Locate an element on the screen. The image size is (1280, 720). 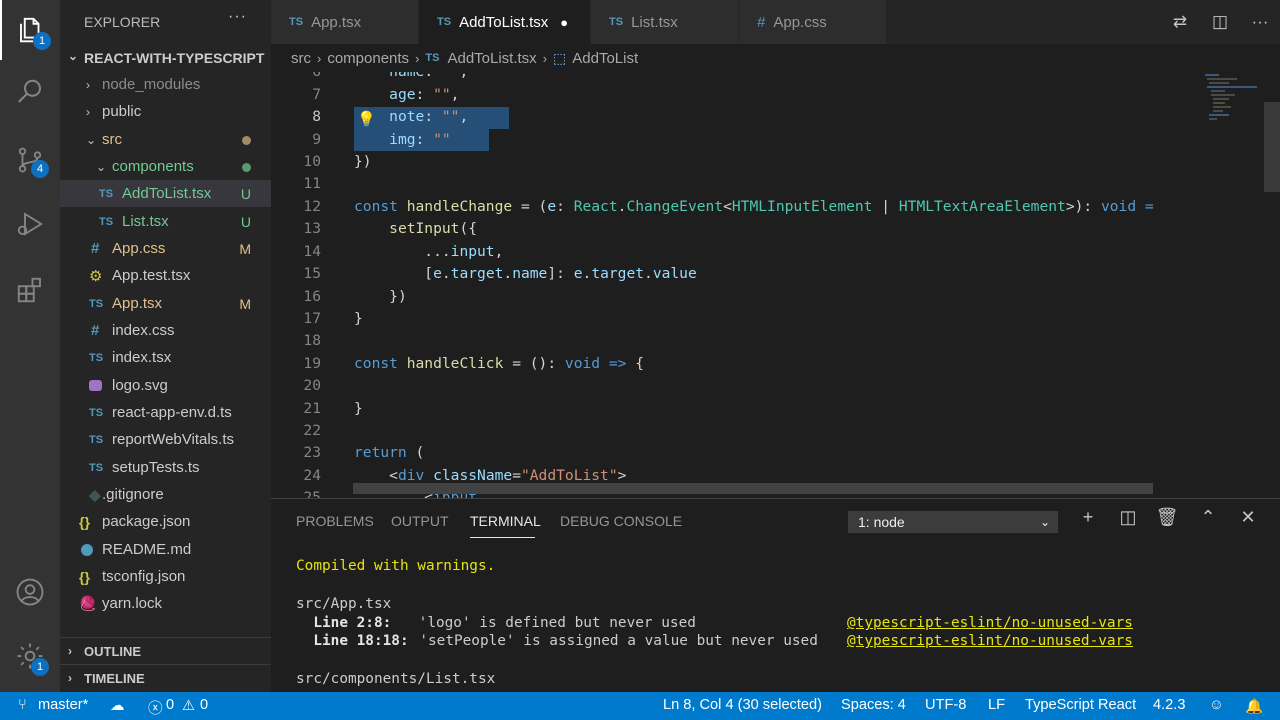
symbol-box-icon: ⬚ is located at coordinates (560, 57).